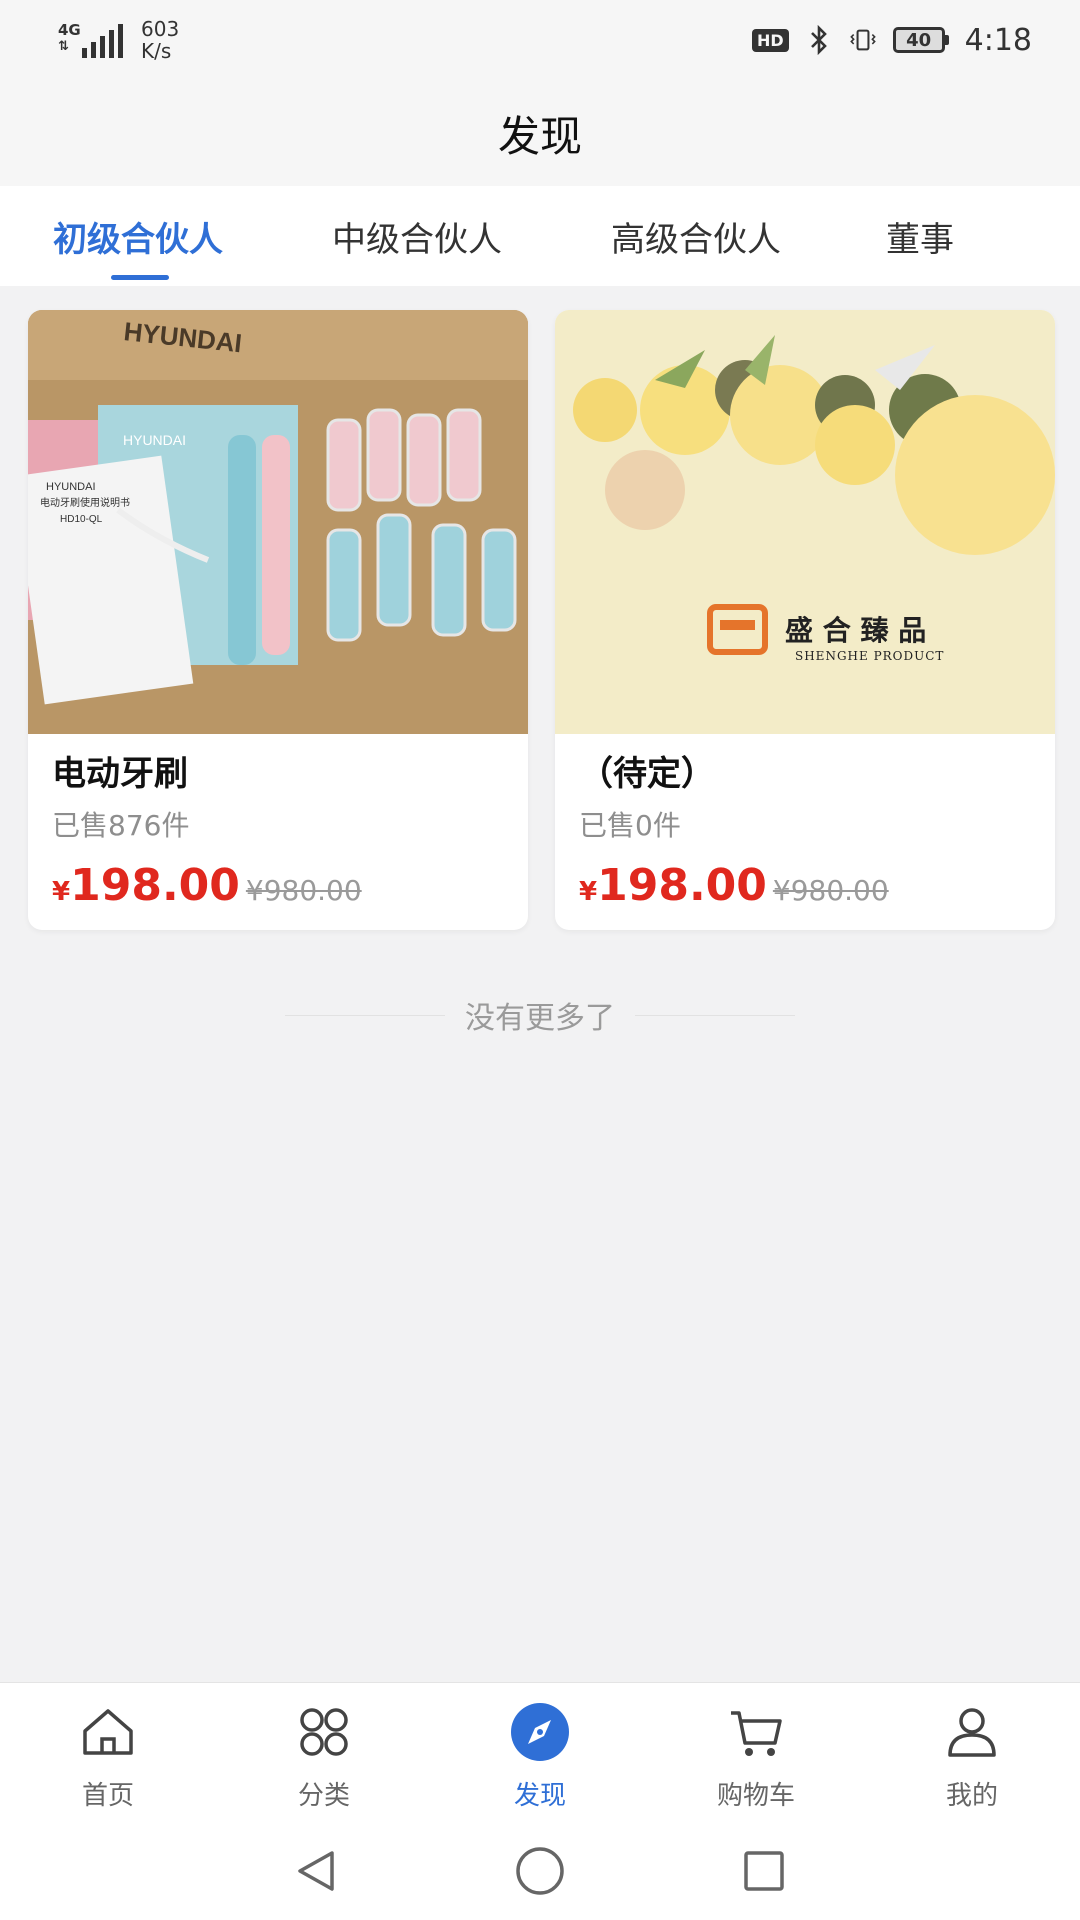 Image resolution: width=1080 pixels, height=1920 pixels. I want to click on home-icon, so click(108, 1732).